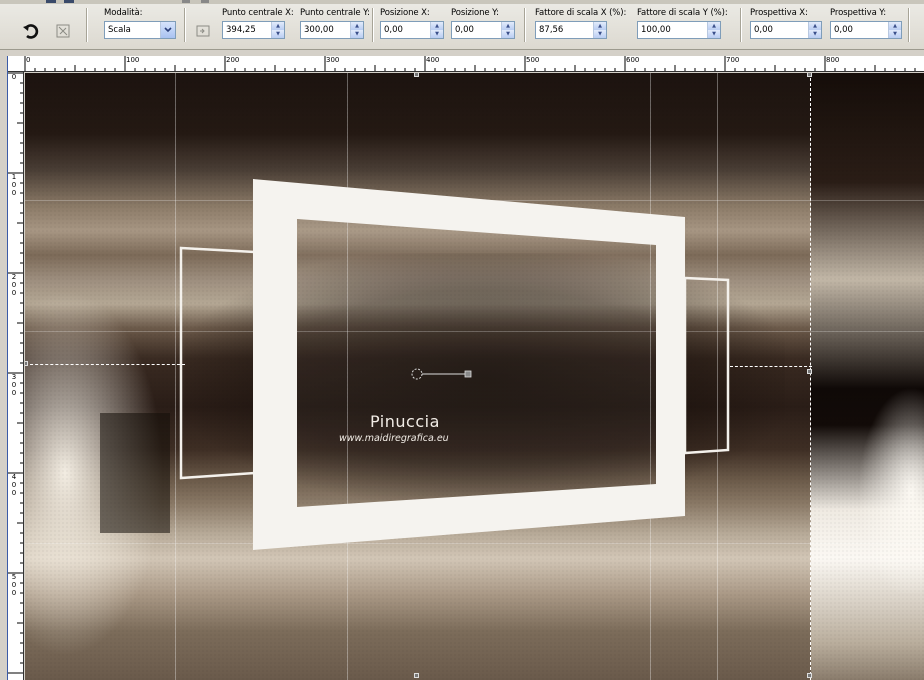 This screenshot has width=924, height=680. Describe the element at coordinates (483, 30) in the screenshot. I see `pos-y-spinner: 0,00 ▲ ▼` at that location.